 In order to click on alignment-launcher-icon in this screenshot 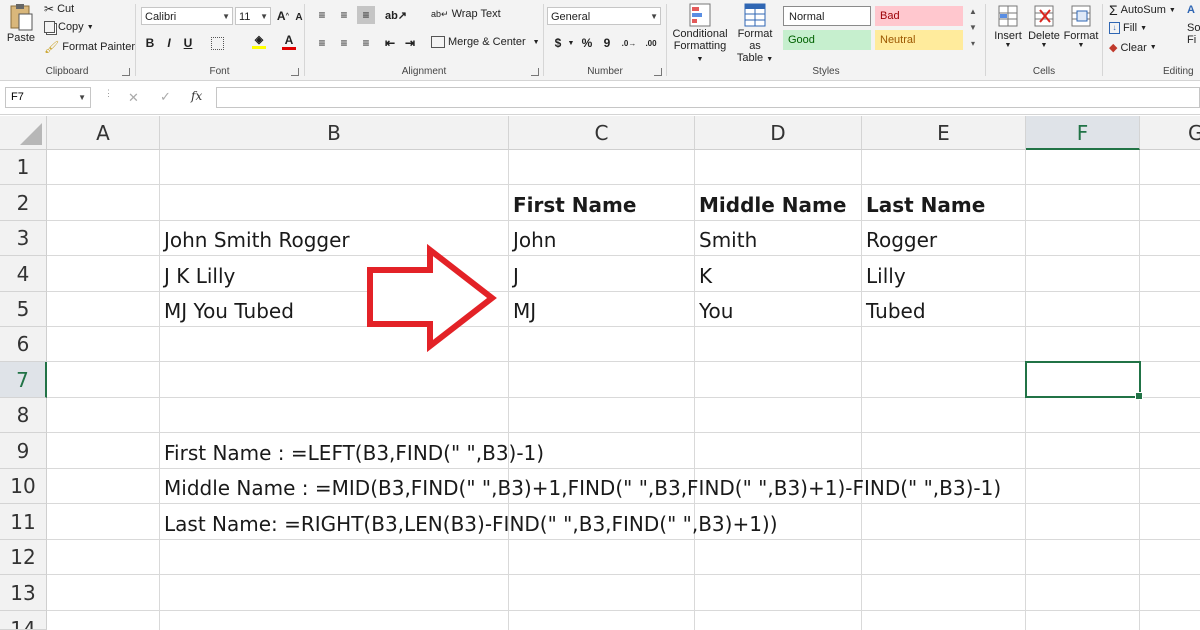, I will do `click(535, 72)`.